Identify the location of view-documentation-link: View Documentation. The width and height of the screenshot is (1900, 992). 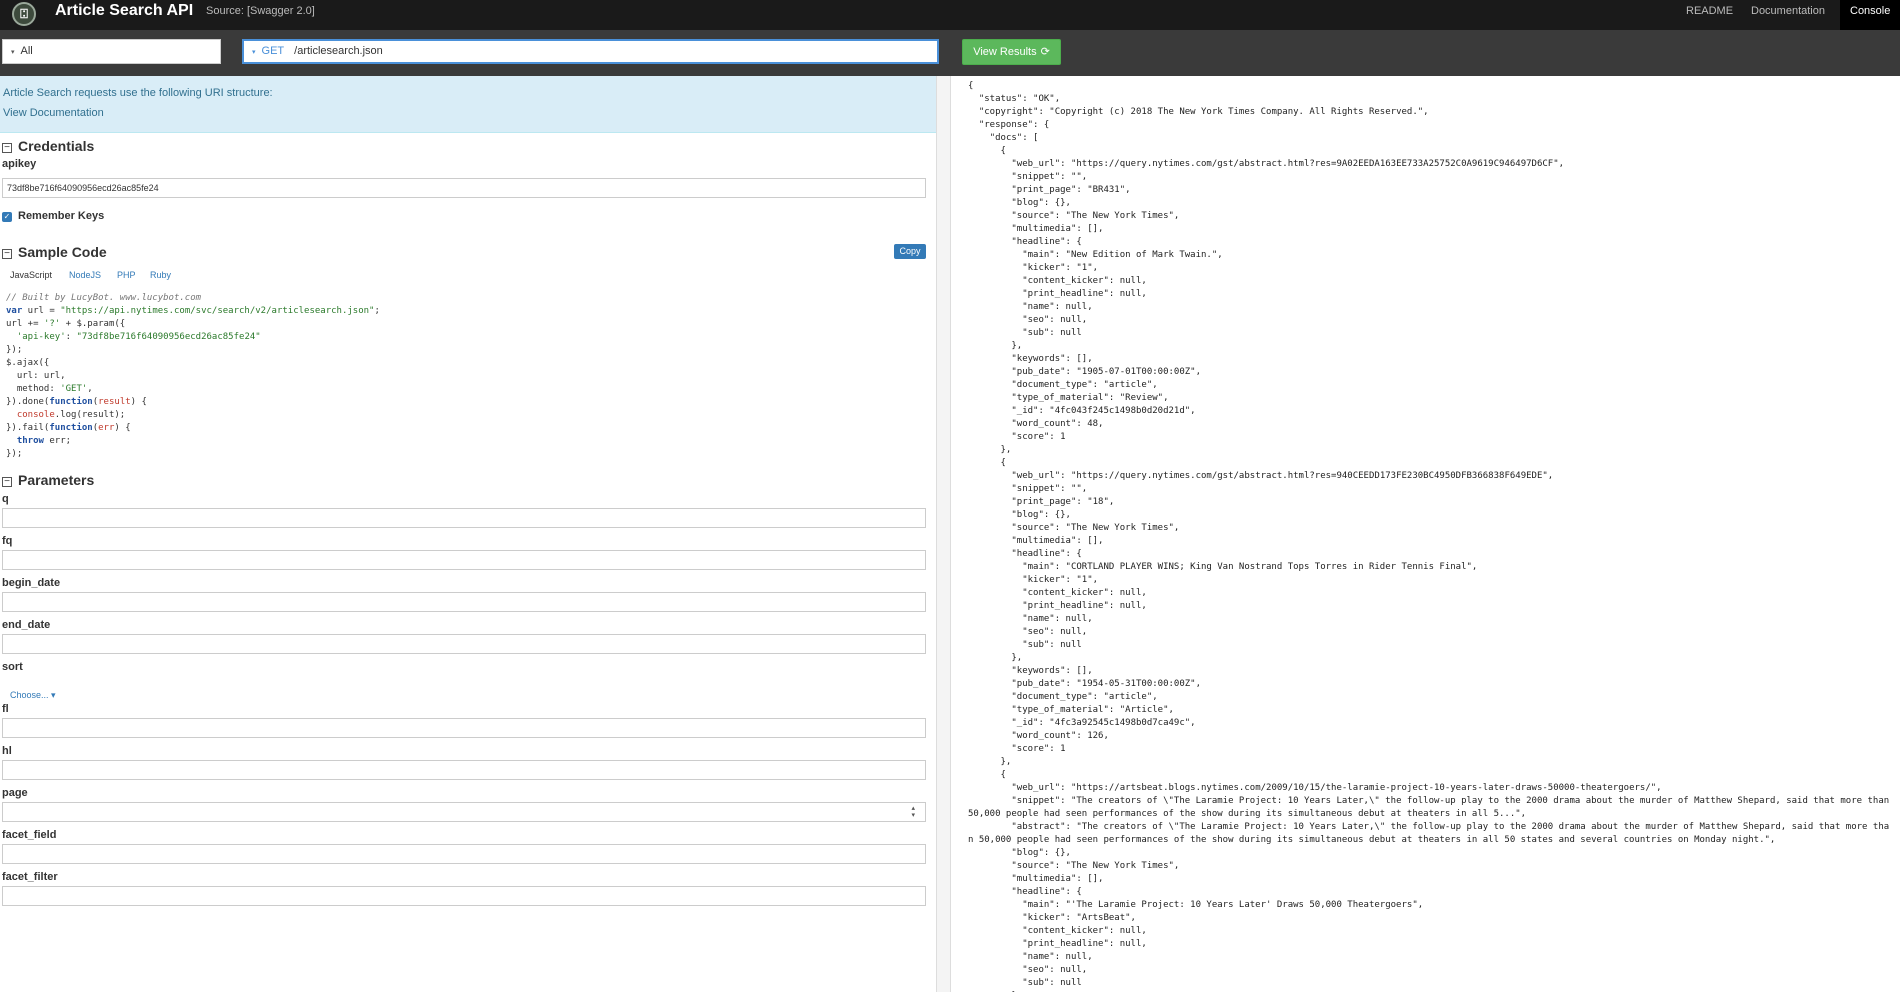
(53, 113).